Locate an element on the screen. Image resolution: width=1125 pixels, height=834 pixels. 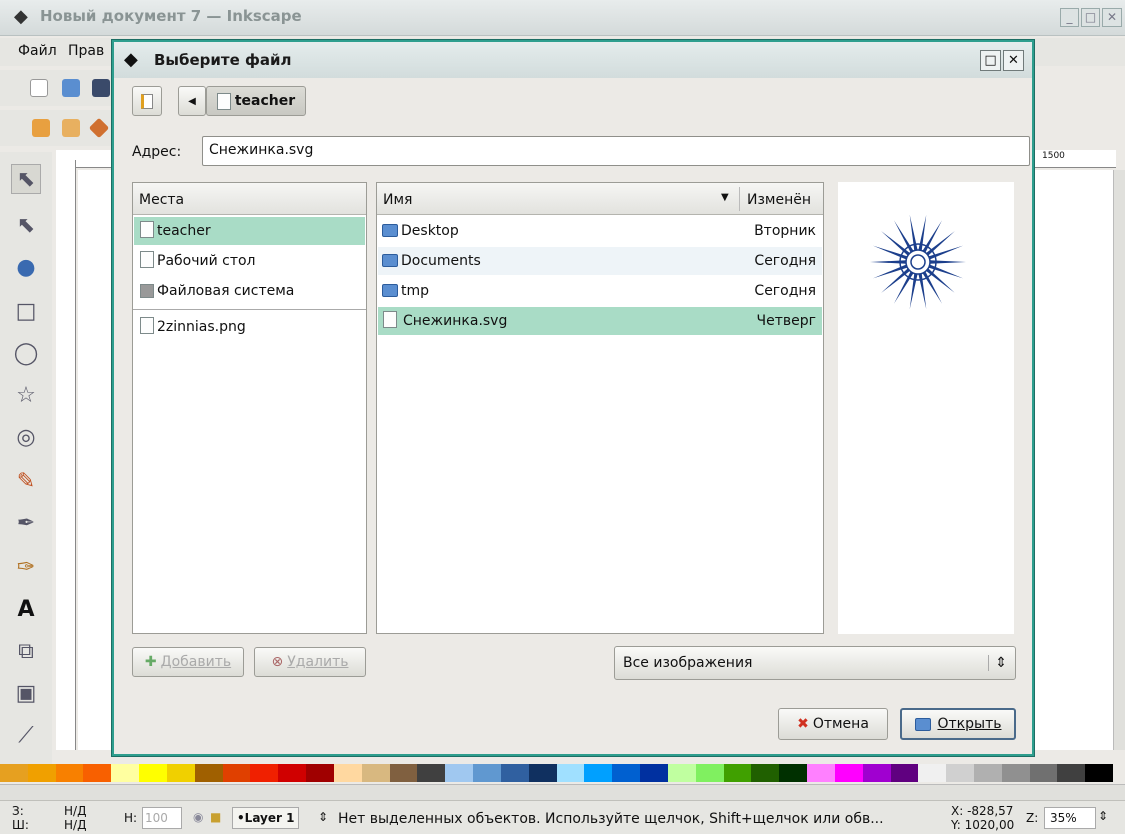
dialog-maximize-button: □ is located at coordinates (990, 60).